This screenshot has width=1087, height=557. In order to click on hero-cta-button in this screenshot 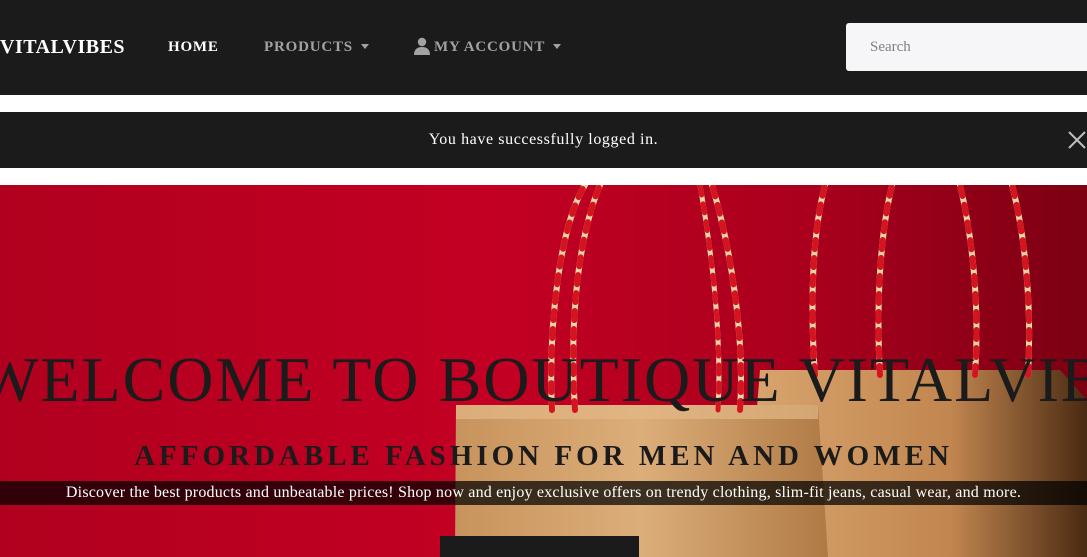, I will do `click(539, 546)`.